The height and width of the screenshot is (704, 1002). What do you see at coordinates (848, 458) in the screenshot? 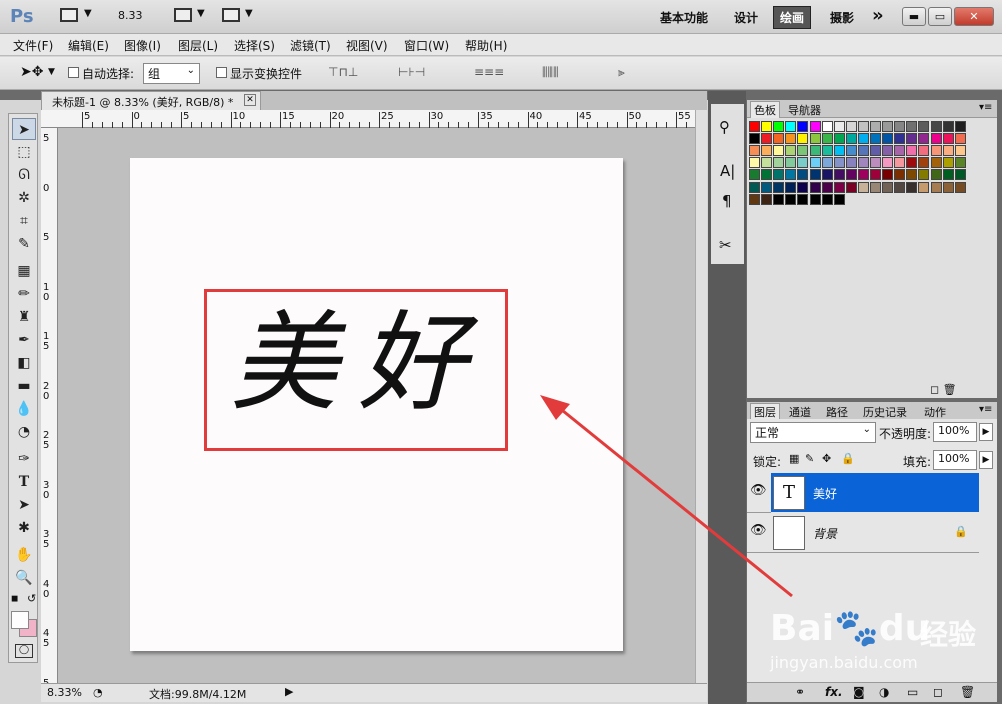
I see `lock-all-icon: 🔒` at bounding box center [848, 458].